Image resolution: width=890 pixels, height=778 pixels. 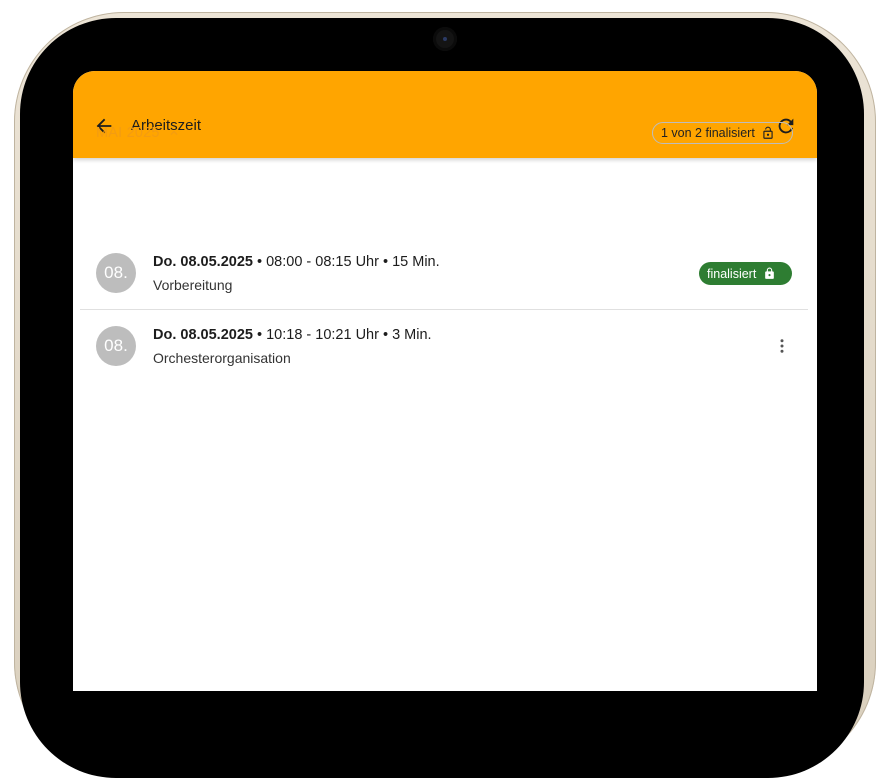 I want to click on month-toggle: MAI 2025, so click(x=138, y=133).